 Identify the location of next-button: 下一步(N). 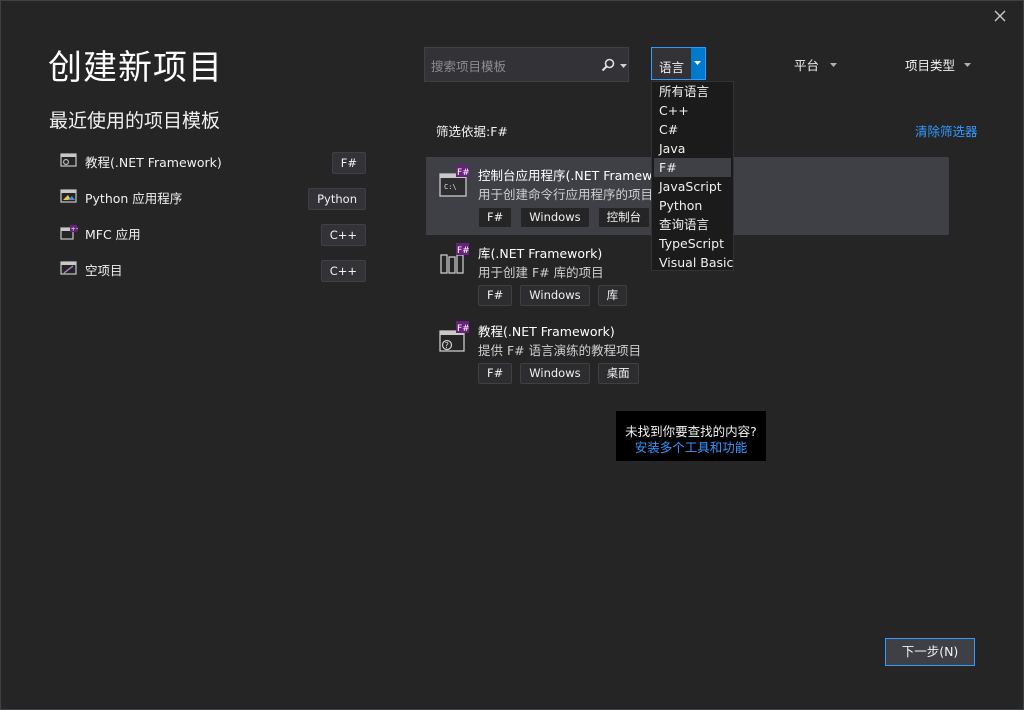
(930, 652).